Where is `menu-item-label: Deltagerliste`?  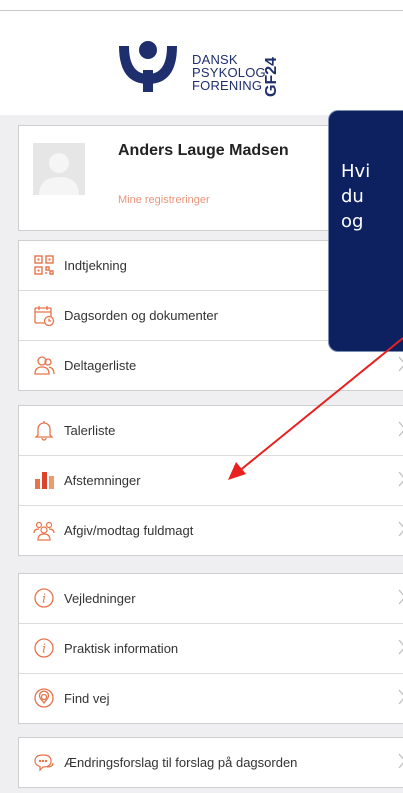 menu-item-label: Deltagerliste is located at coordinates (100, 365).